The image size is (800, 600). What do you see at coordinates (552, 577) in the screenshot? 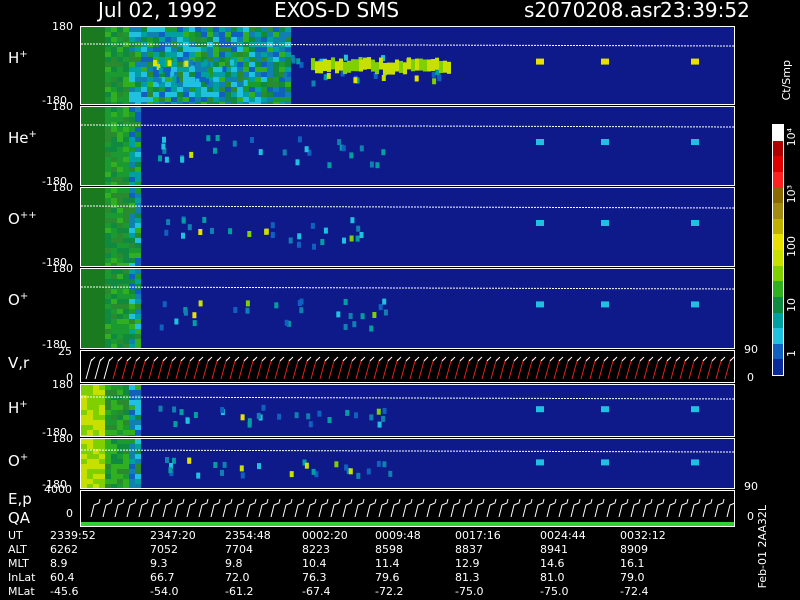
I see `ephemeris-cell: 81.0` at bounding box center [552, 577].